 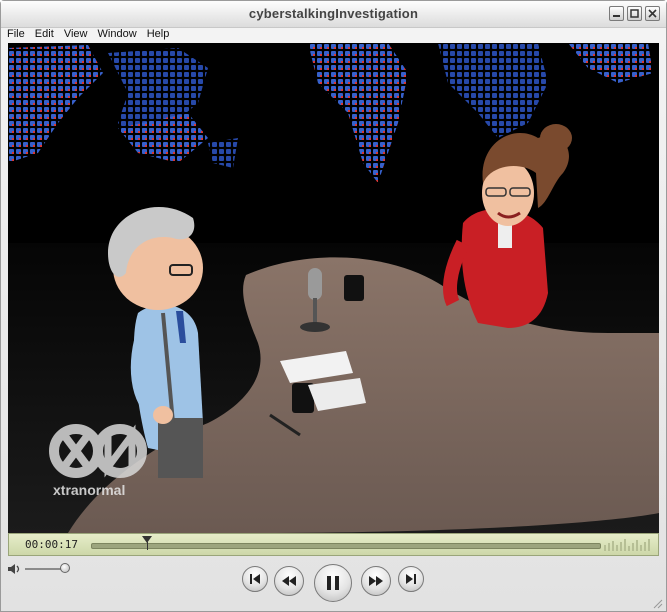 I want to click on speaker-icon, so click(x=14, y=569).